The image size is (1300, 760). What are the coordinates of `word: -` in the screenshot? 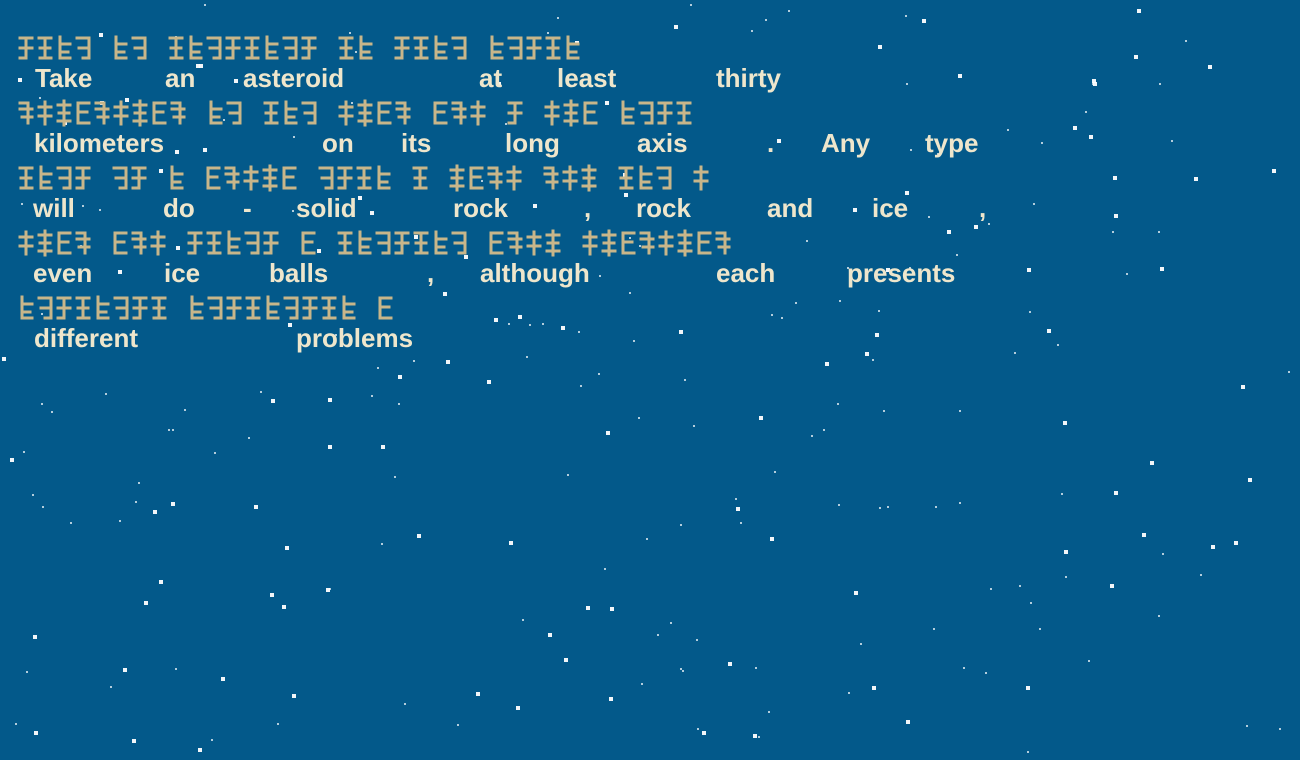 It's located at (247, 208).